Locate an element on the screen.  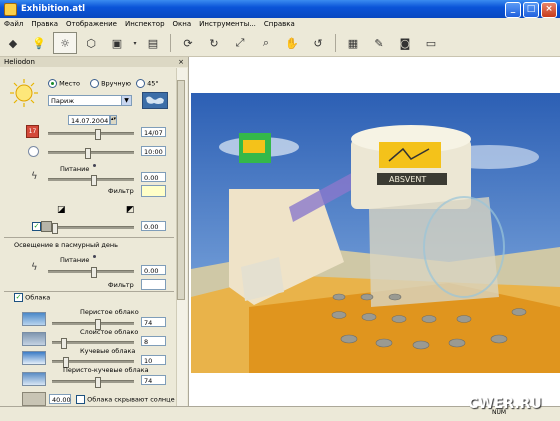
window-icon: ▦ is located at coordinates (353, 43).